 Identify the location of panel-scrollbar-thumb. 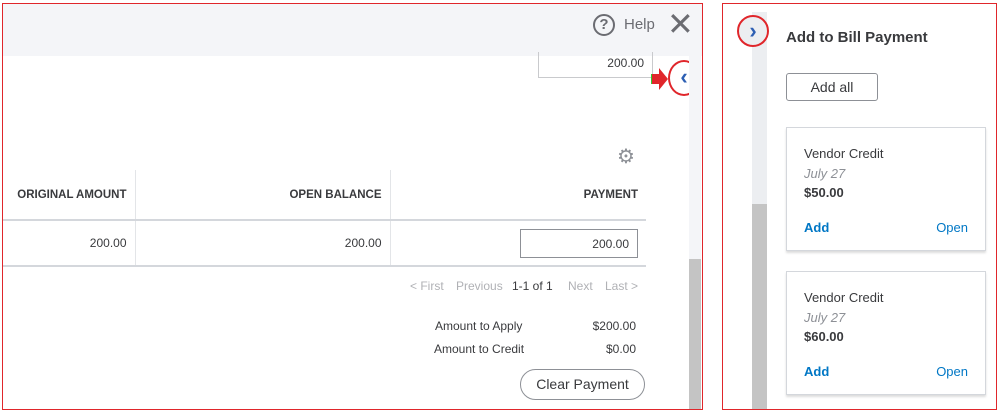
(759, 306).